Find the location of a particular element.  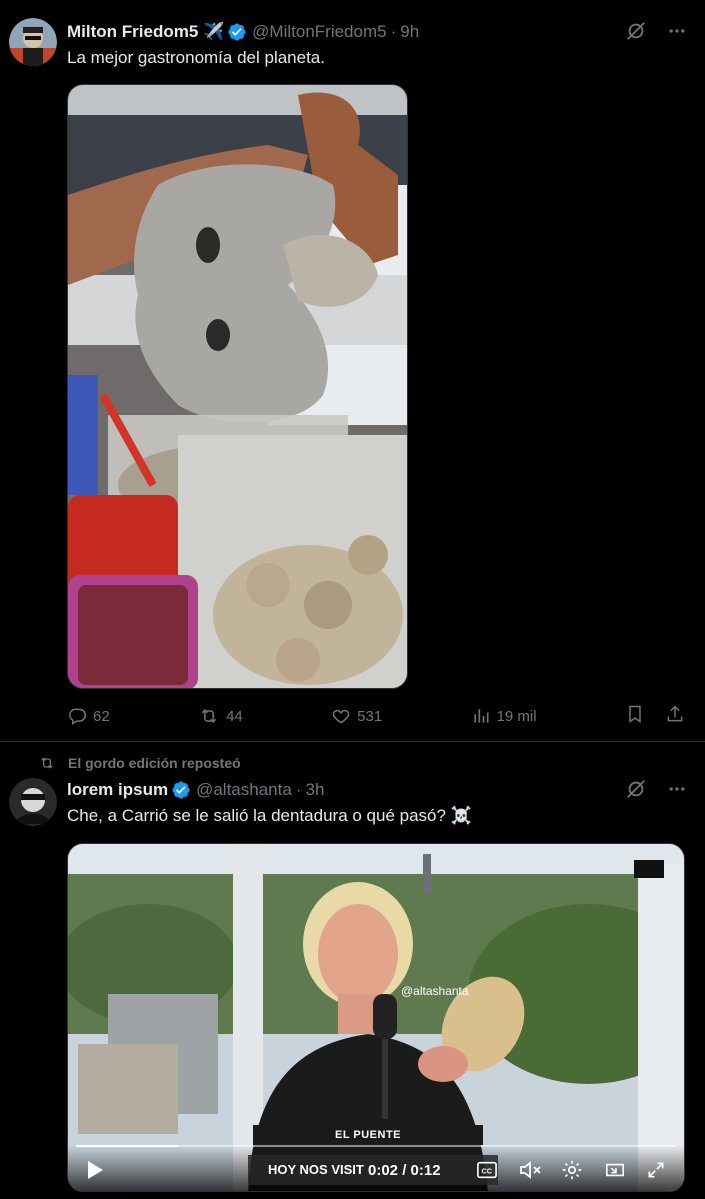

timestamp: 9h is located at coordinates (409, 32).